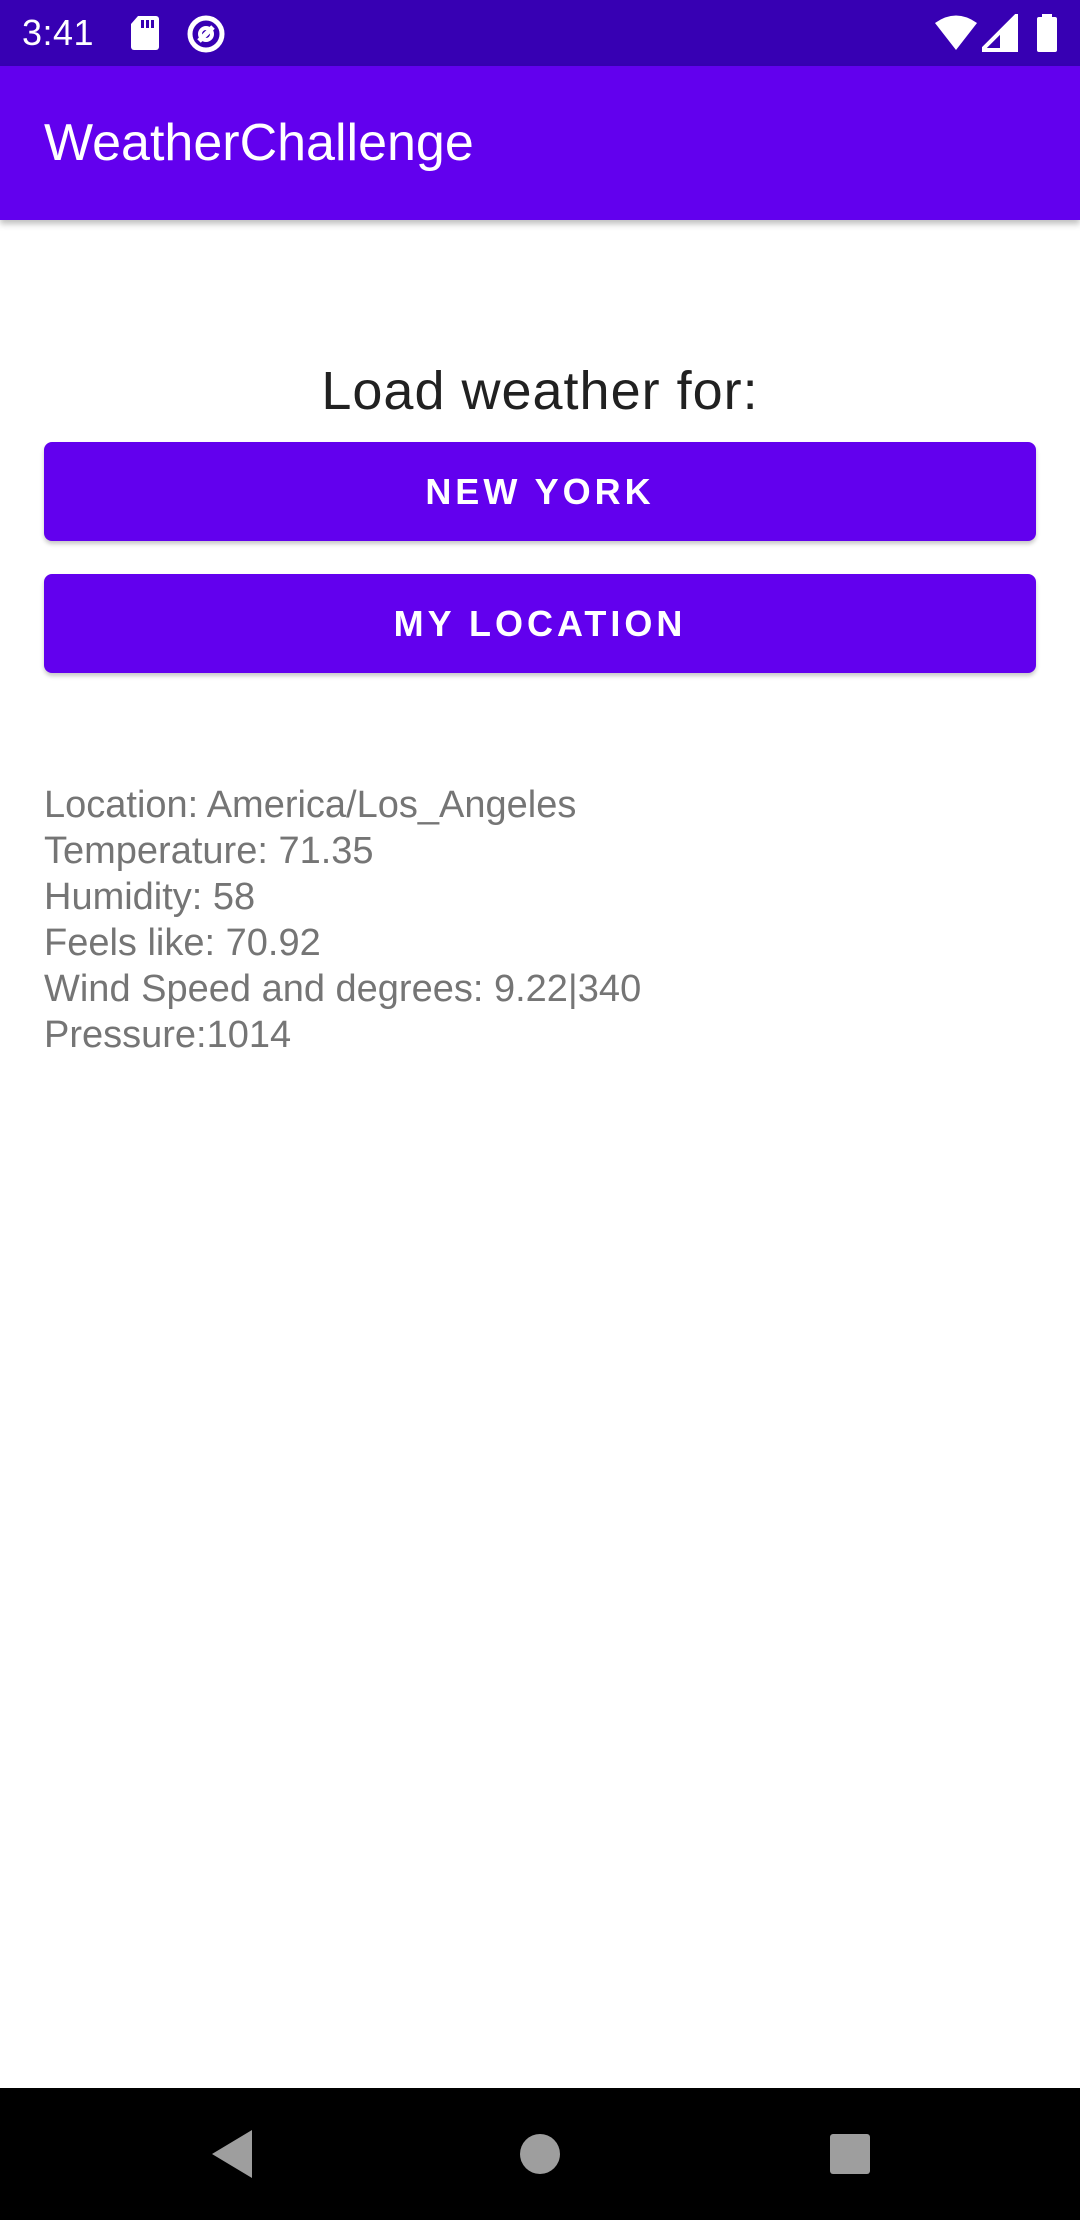 The image size is (1080, 2220). What do you see at coordinates (232, 2154) in the screenshot?
I see `back-icon` at bounding box center [232, 2154].